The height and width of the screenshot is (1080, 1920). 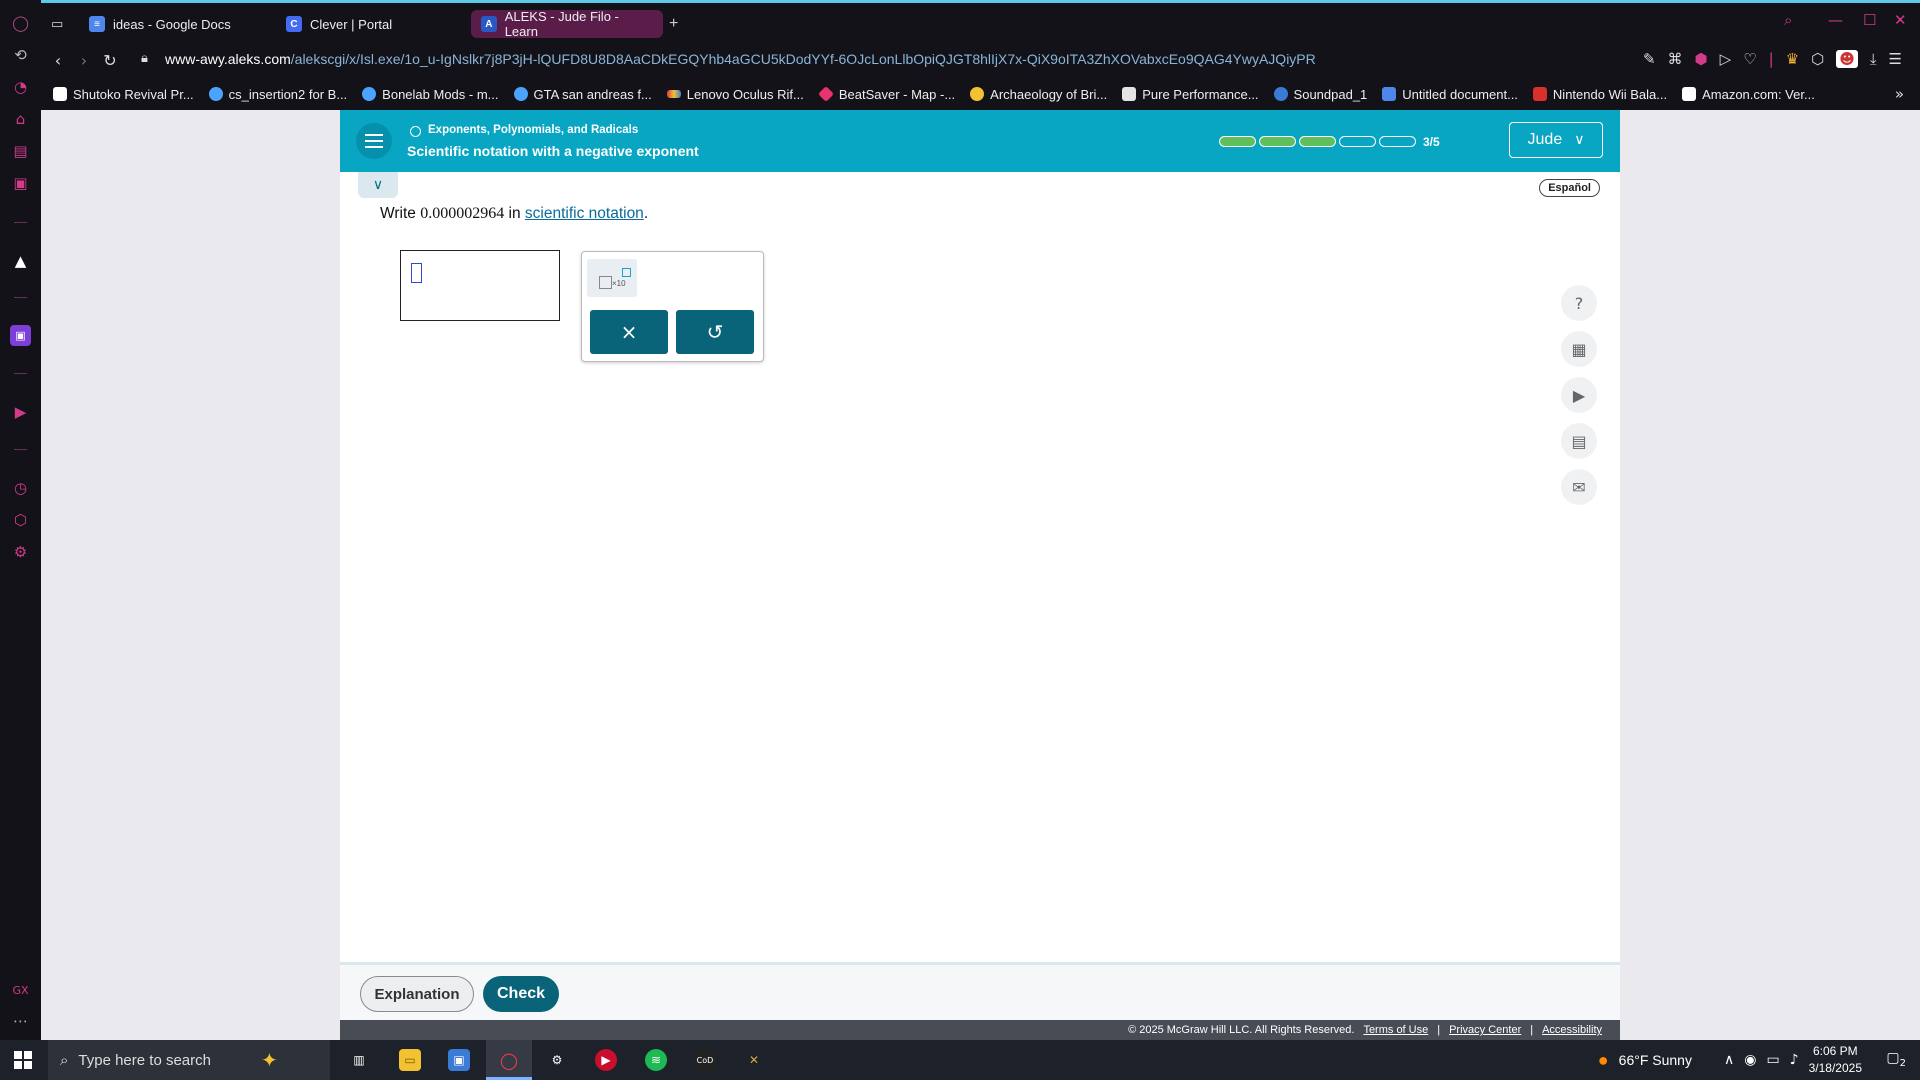 What do you see at coordinates (656, 1060) in the screenshot?
I see `spotify-icon: ≋` at bounding box center [656, 1060].